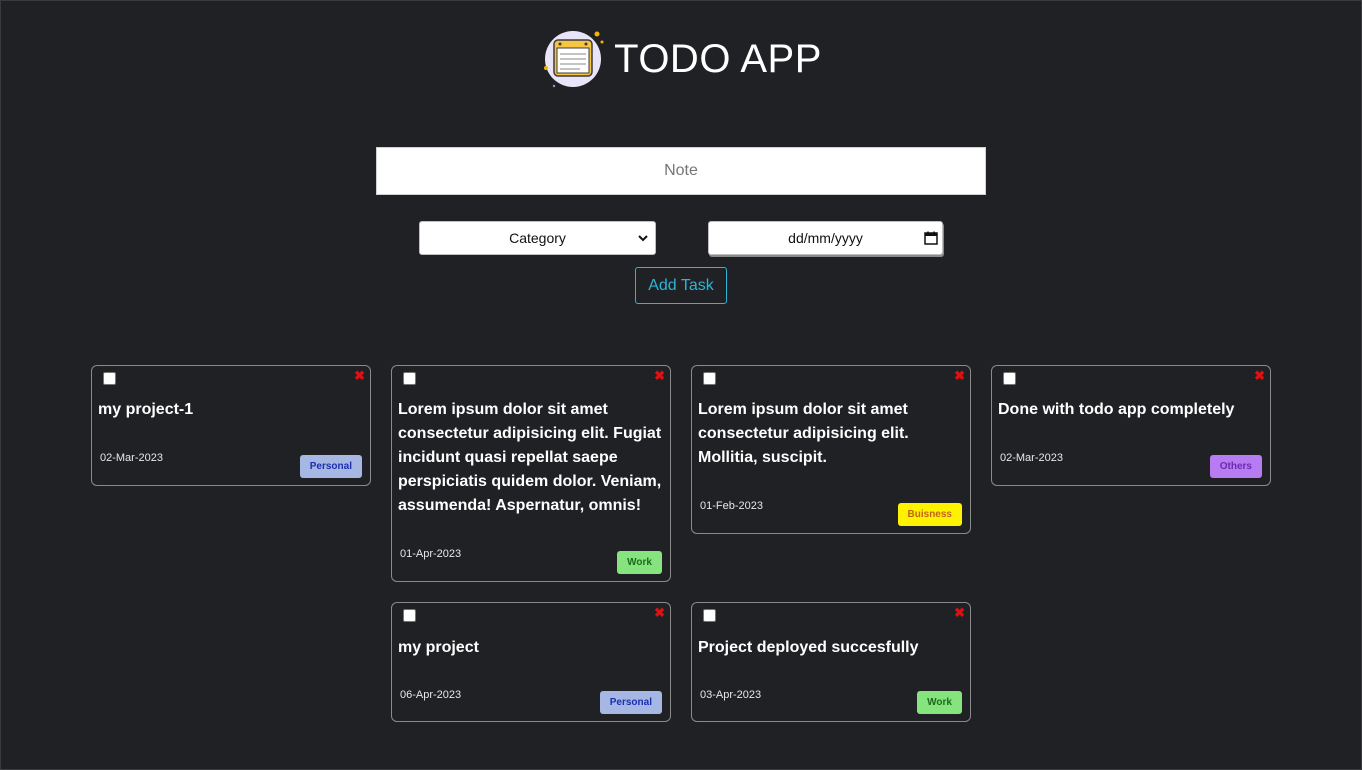  I want to click on task-date: 01-Feb-2023, so click(731, 506).